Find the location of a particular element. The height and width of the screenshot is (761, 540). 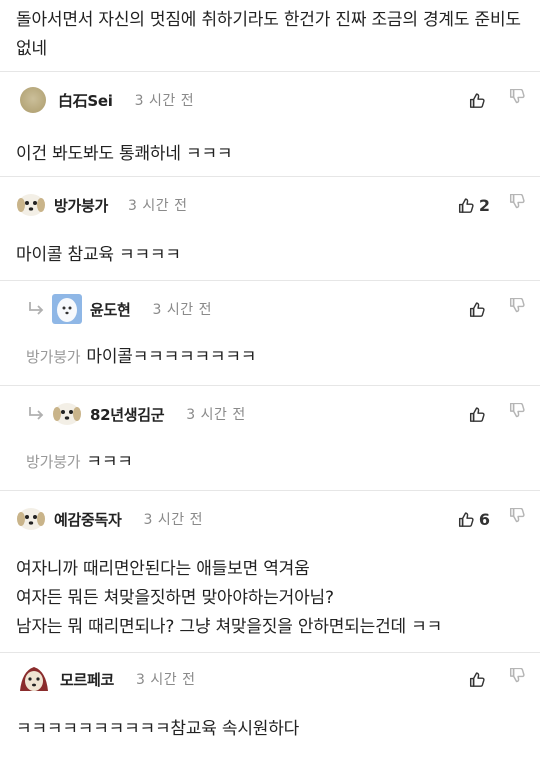

comment-header: 白石Sei 3 시간 전 is located at coordinates (280, 100).